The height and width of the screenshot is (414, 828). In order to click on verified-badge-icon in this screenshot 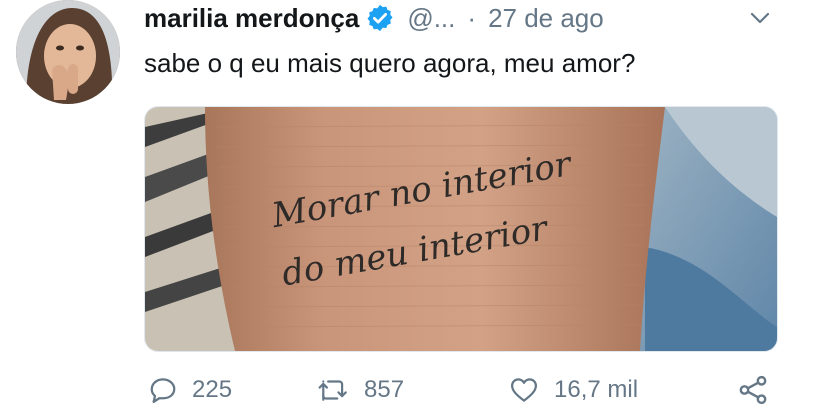, I will do `click(380, 18)`.